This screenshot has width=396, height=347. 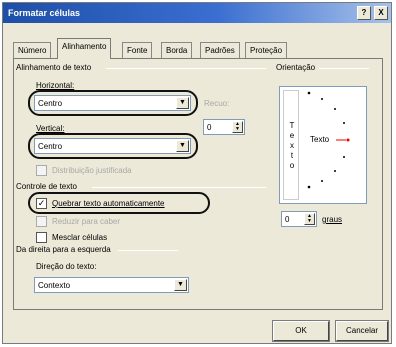 What do you see at coordinates (50, 128) in the screenshot?
I see `vertical-label: Vertical:` at bounding box center [50, 128].